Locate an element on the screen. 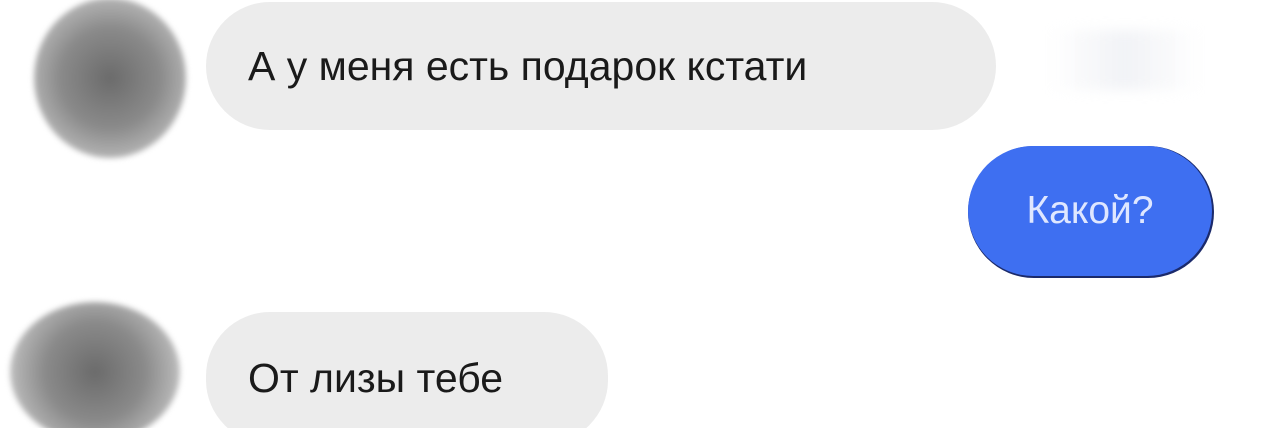  incoming-message-bubble: От лизы тебе is located at coordinates (407, 370).